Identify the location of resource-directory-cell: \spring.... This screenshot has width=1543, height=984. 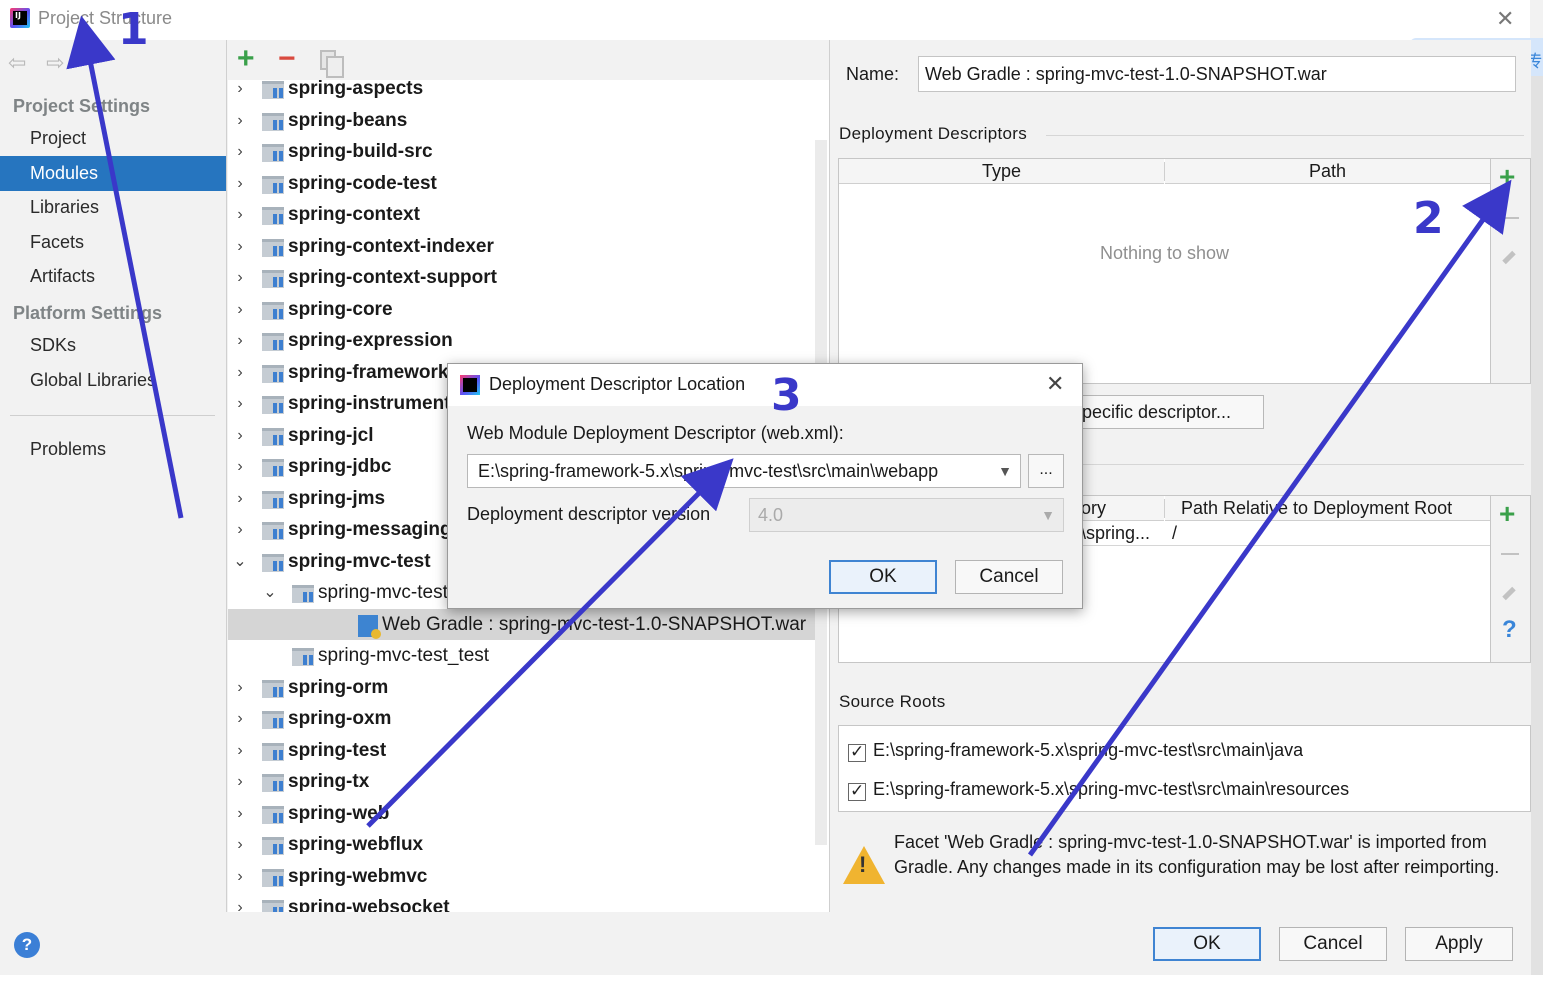
(1121, 533).